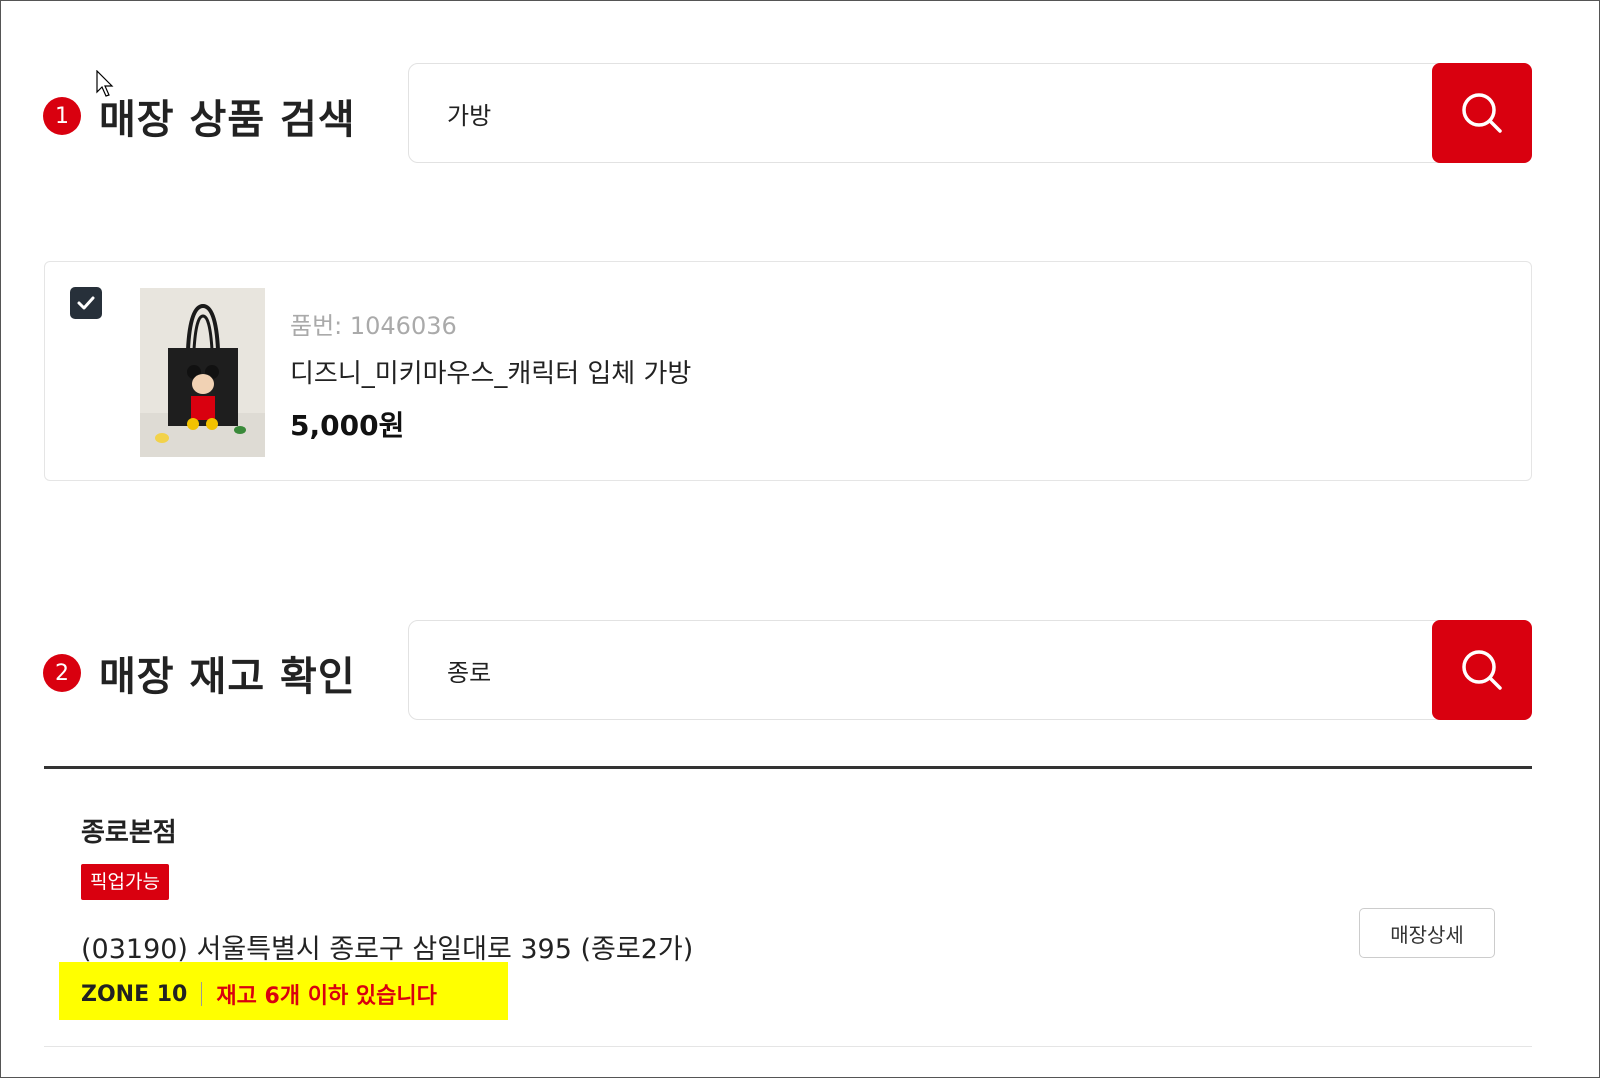 This screenshot has height=1078, width=1600. I want to click on stock-info: ZONE 10 재고 6개 이하 있습니다, so click(259, 994).